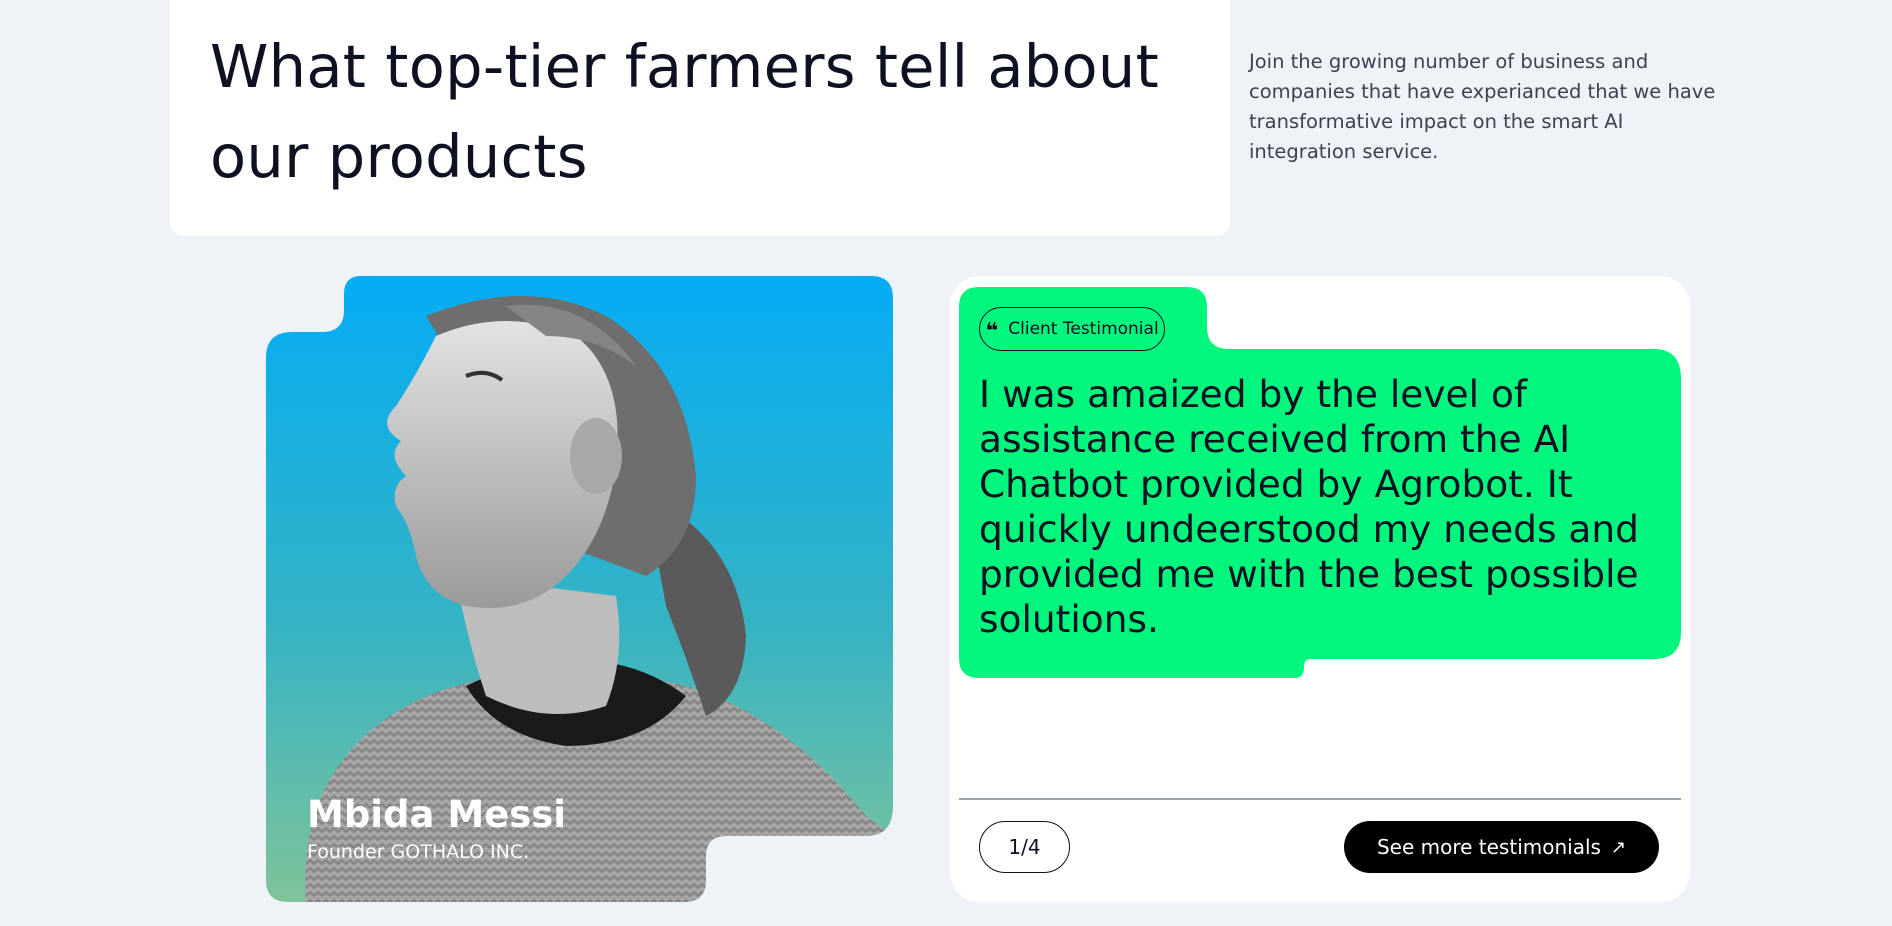  Describe the element at coordinates (992, 331) in the screenshot. I see `quote-icon: ❝` at that location.